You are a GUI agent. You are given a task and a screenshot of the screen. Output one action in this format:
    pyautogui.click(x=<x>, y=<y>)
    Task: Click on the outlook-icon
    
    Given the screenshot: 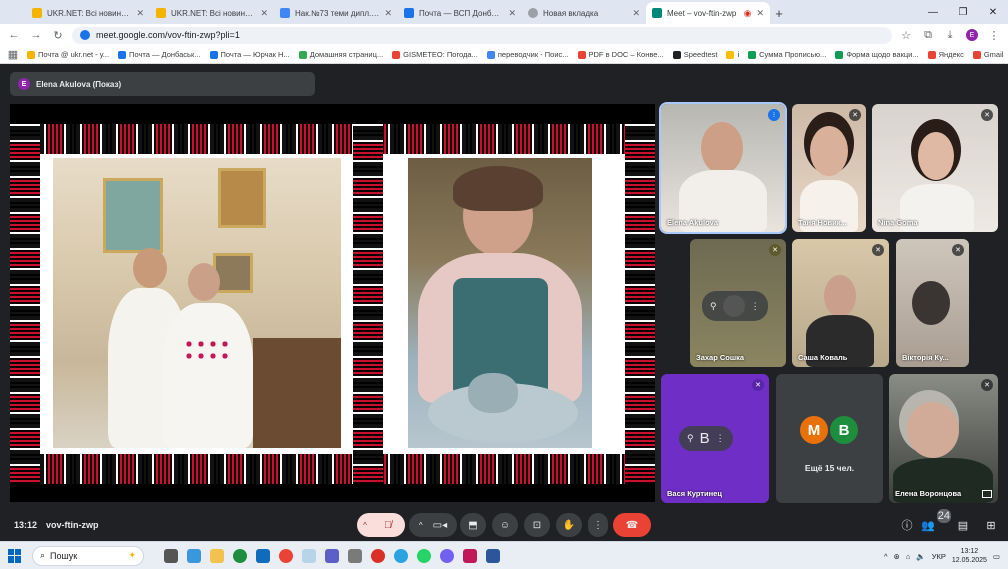 What is the action you would take?
    pyautogui.click(x=263, y=555)
    